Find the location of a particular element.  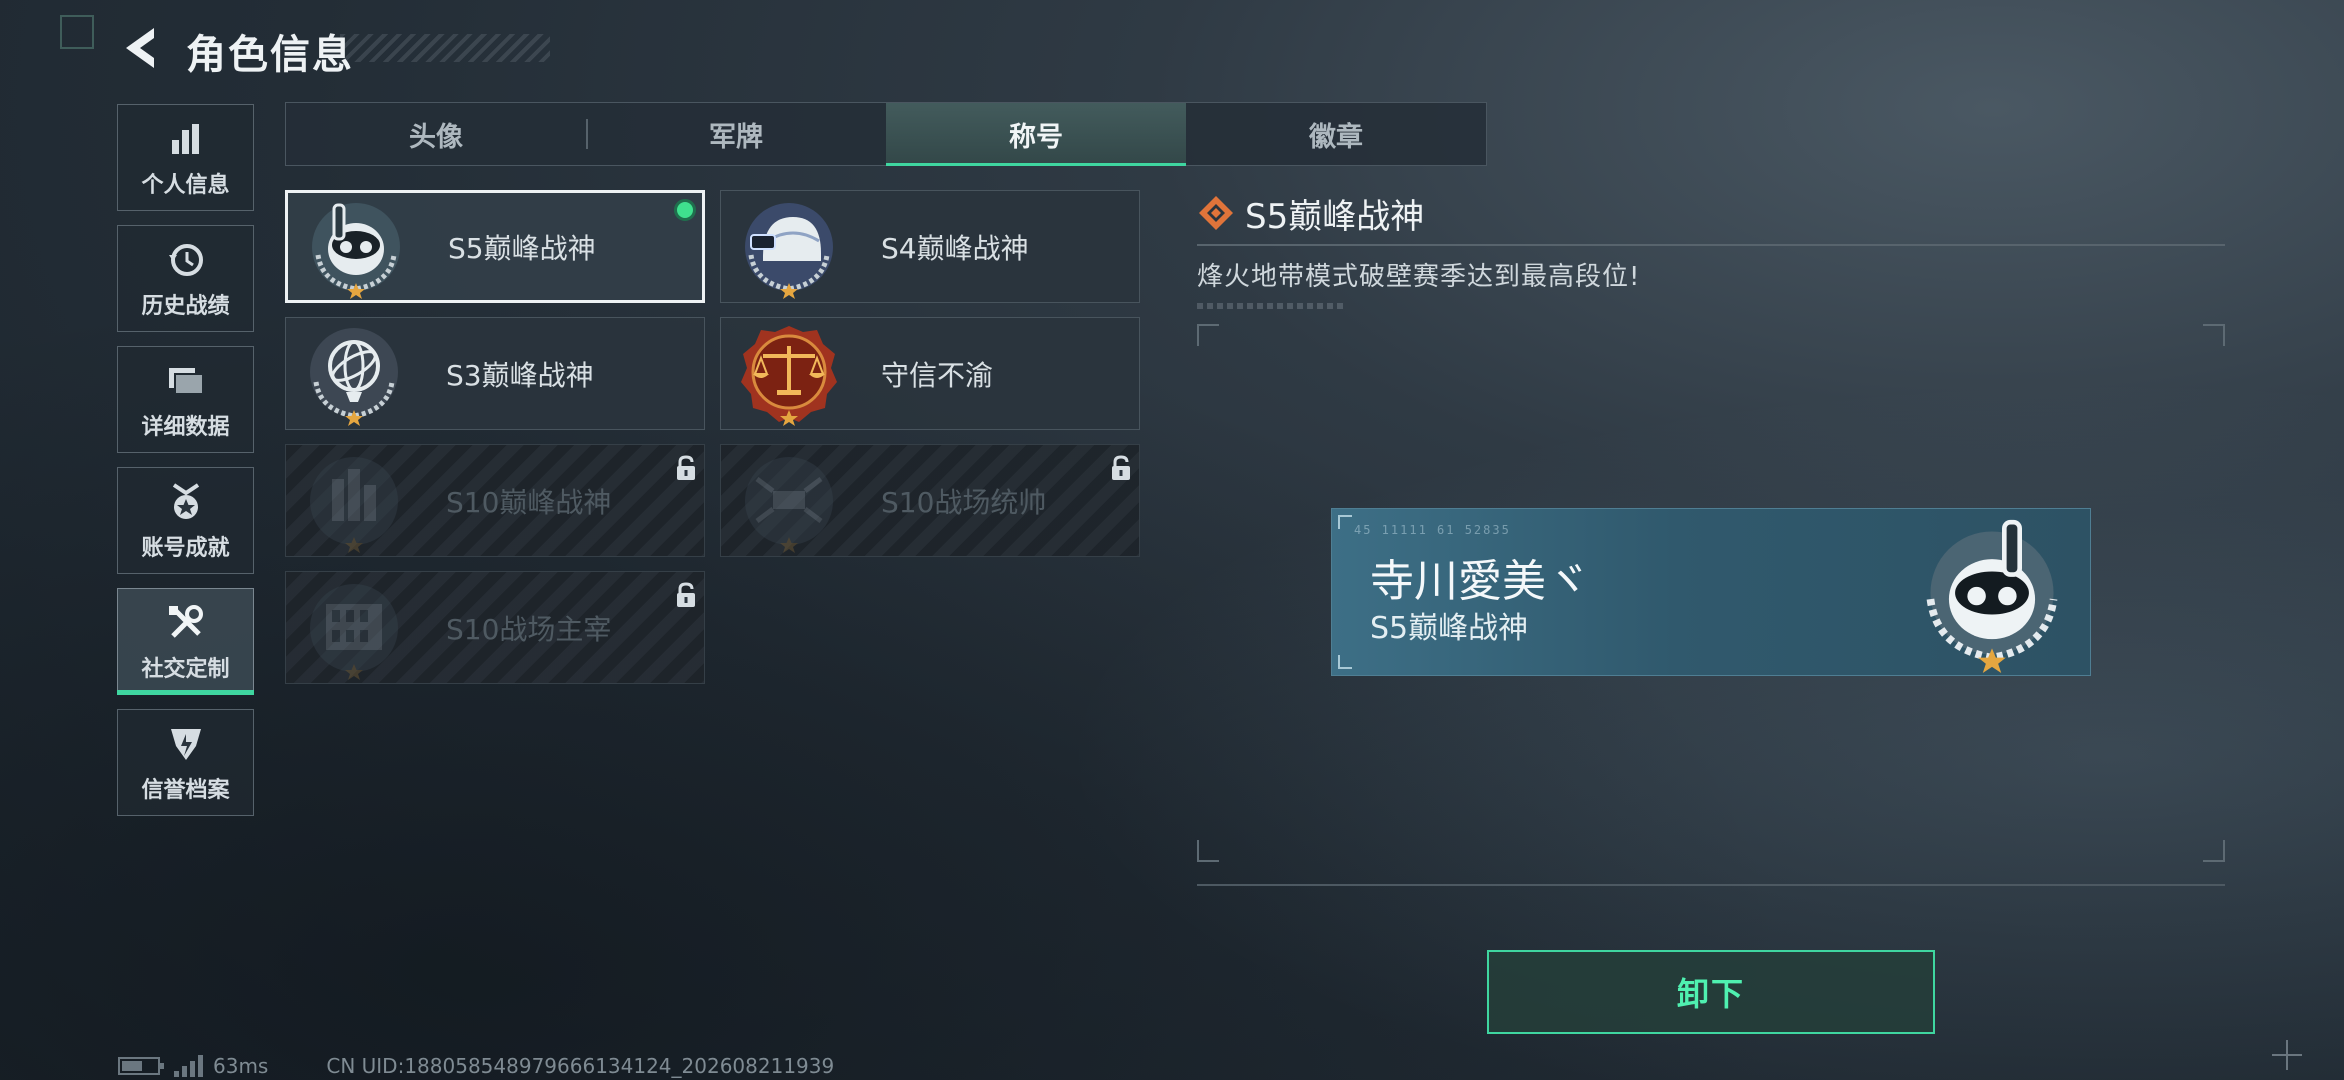

sidebar-item-personal-info: 个人信息 is located at coordinates (185, 157).